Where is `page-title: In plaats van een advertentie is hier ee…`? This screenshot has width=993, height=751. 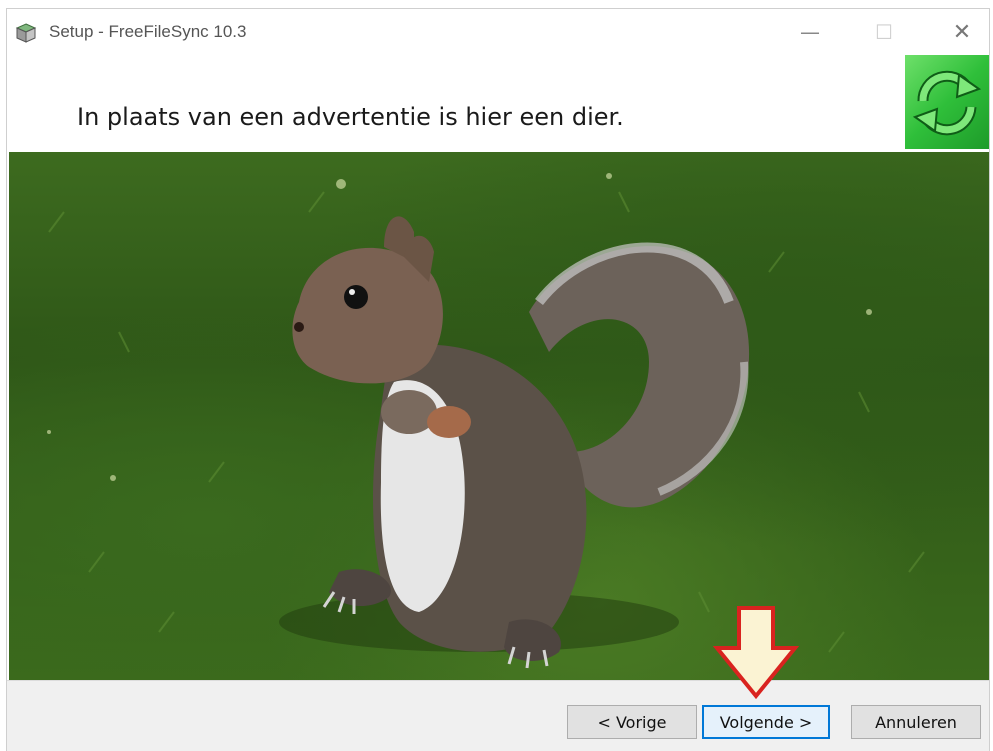 page-title: In plaats van een advertentie is hier ee… is located at coordinates (350, 117).